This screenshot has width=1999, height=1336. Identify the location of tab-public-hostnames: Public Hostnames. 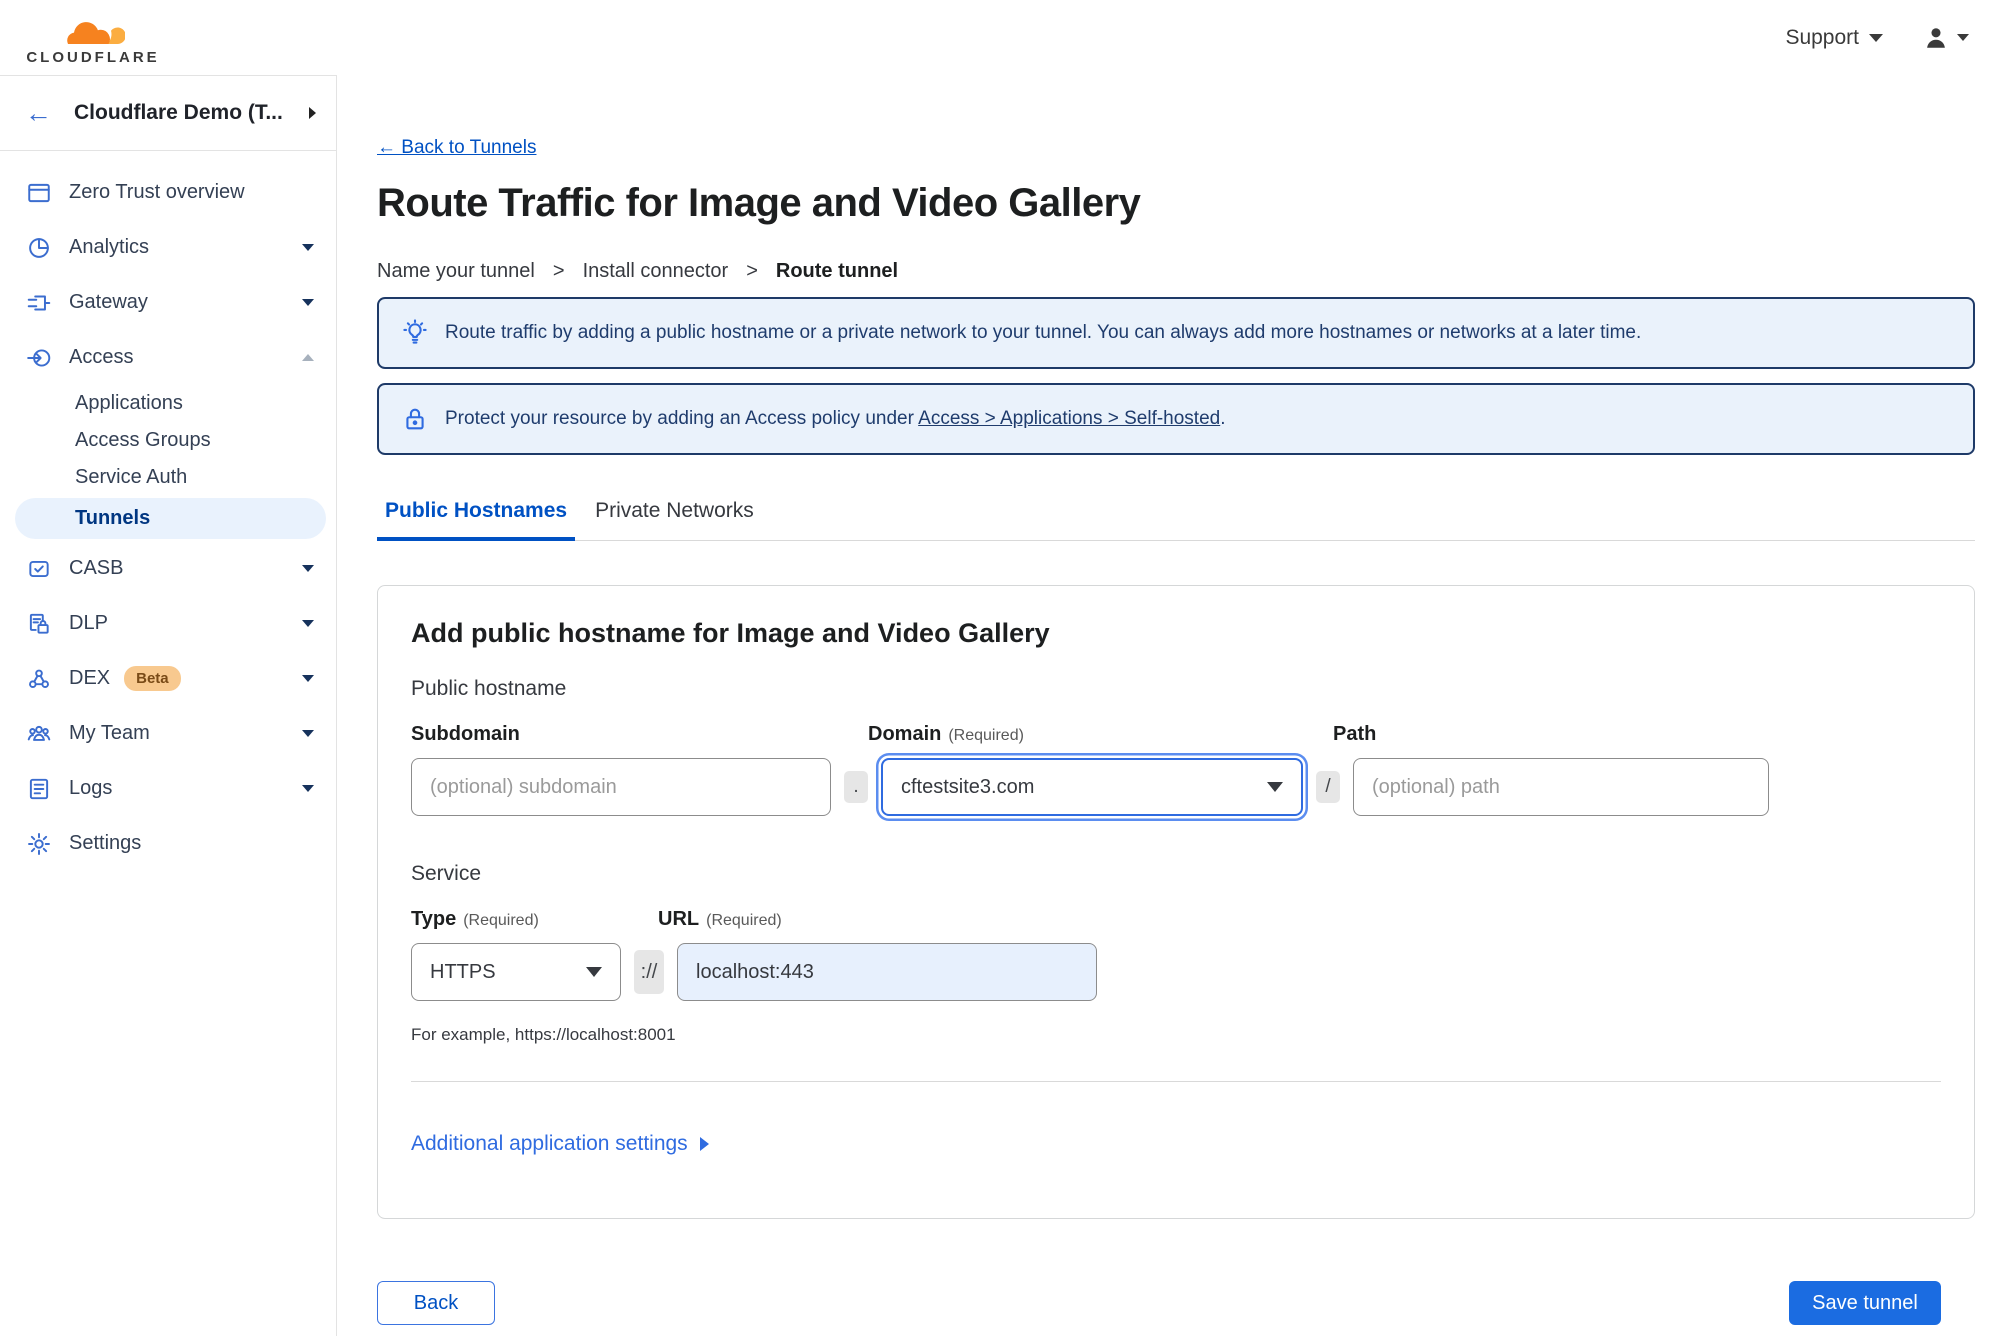
(476, 520).